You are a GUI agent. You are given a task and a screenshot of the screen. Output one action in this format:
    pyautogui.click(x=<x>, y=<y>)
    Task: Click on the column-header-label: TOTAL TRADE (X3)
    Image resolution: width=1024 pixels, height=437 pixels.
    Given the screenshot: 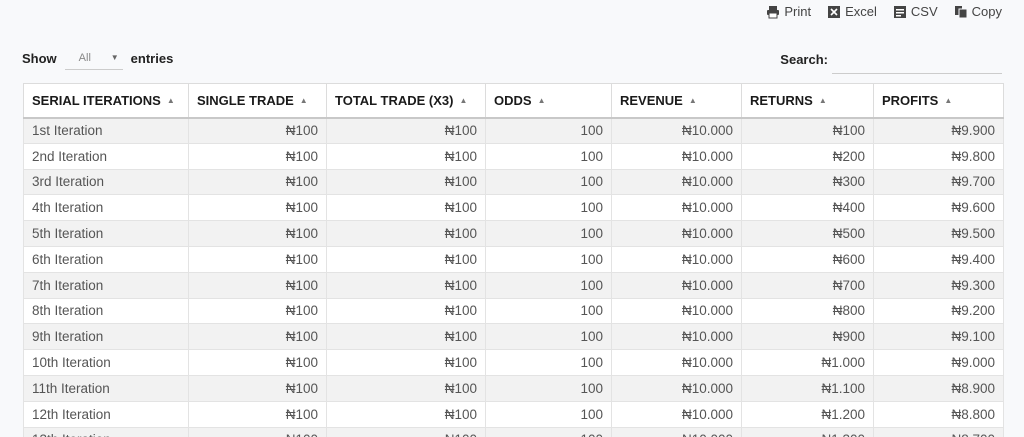 What is the action you would take?
    pyautogui.click(x=394, y=100)
    